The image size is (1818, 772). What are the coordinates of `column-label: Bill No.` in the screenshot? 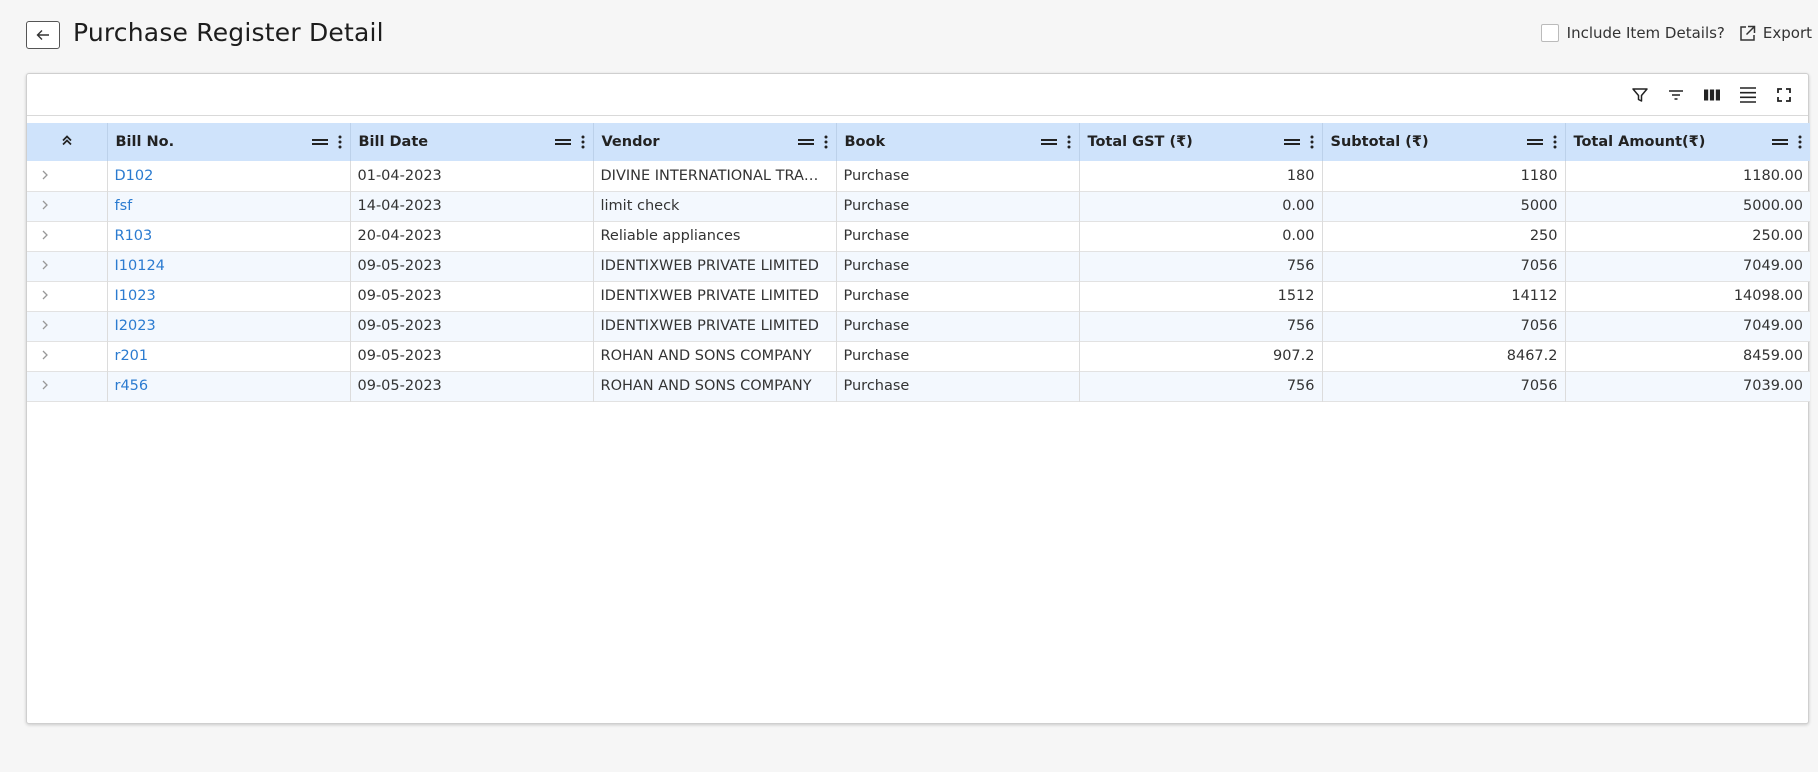 It's located at (145, 142).